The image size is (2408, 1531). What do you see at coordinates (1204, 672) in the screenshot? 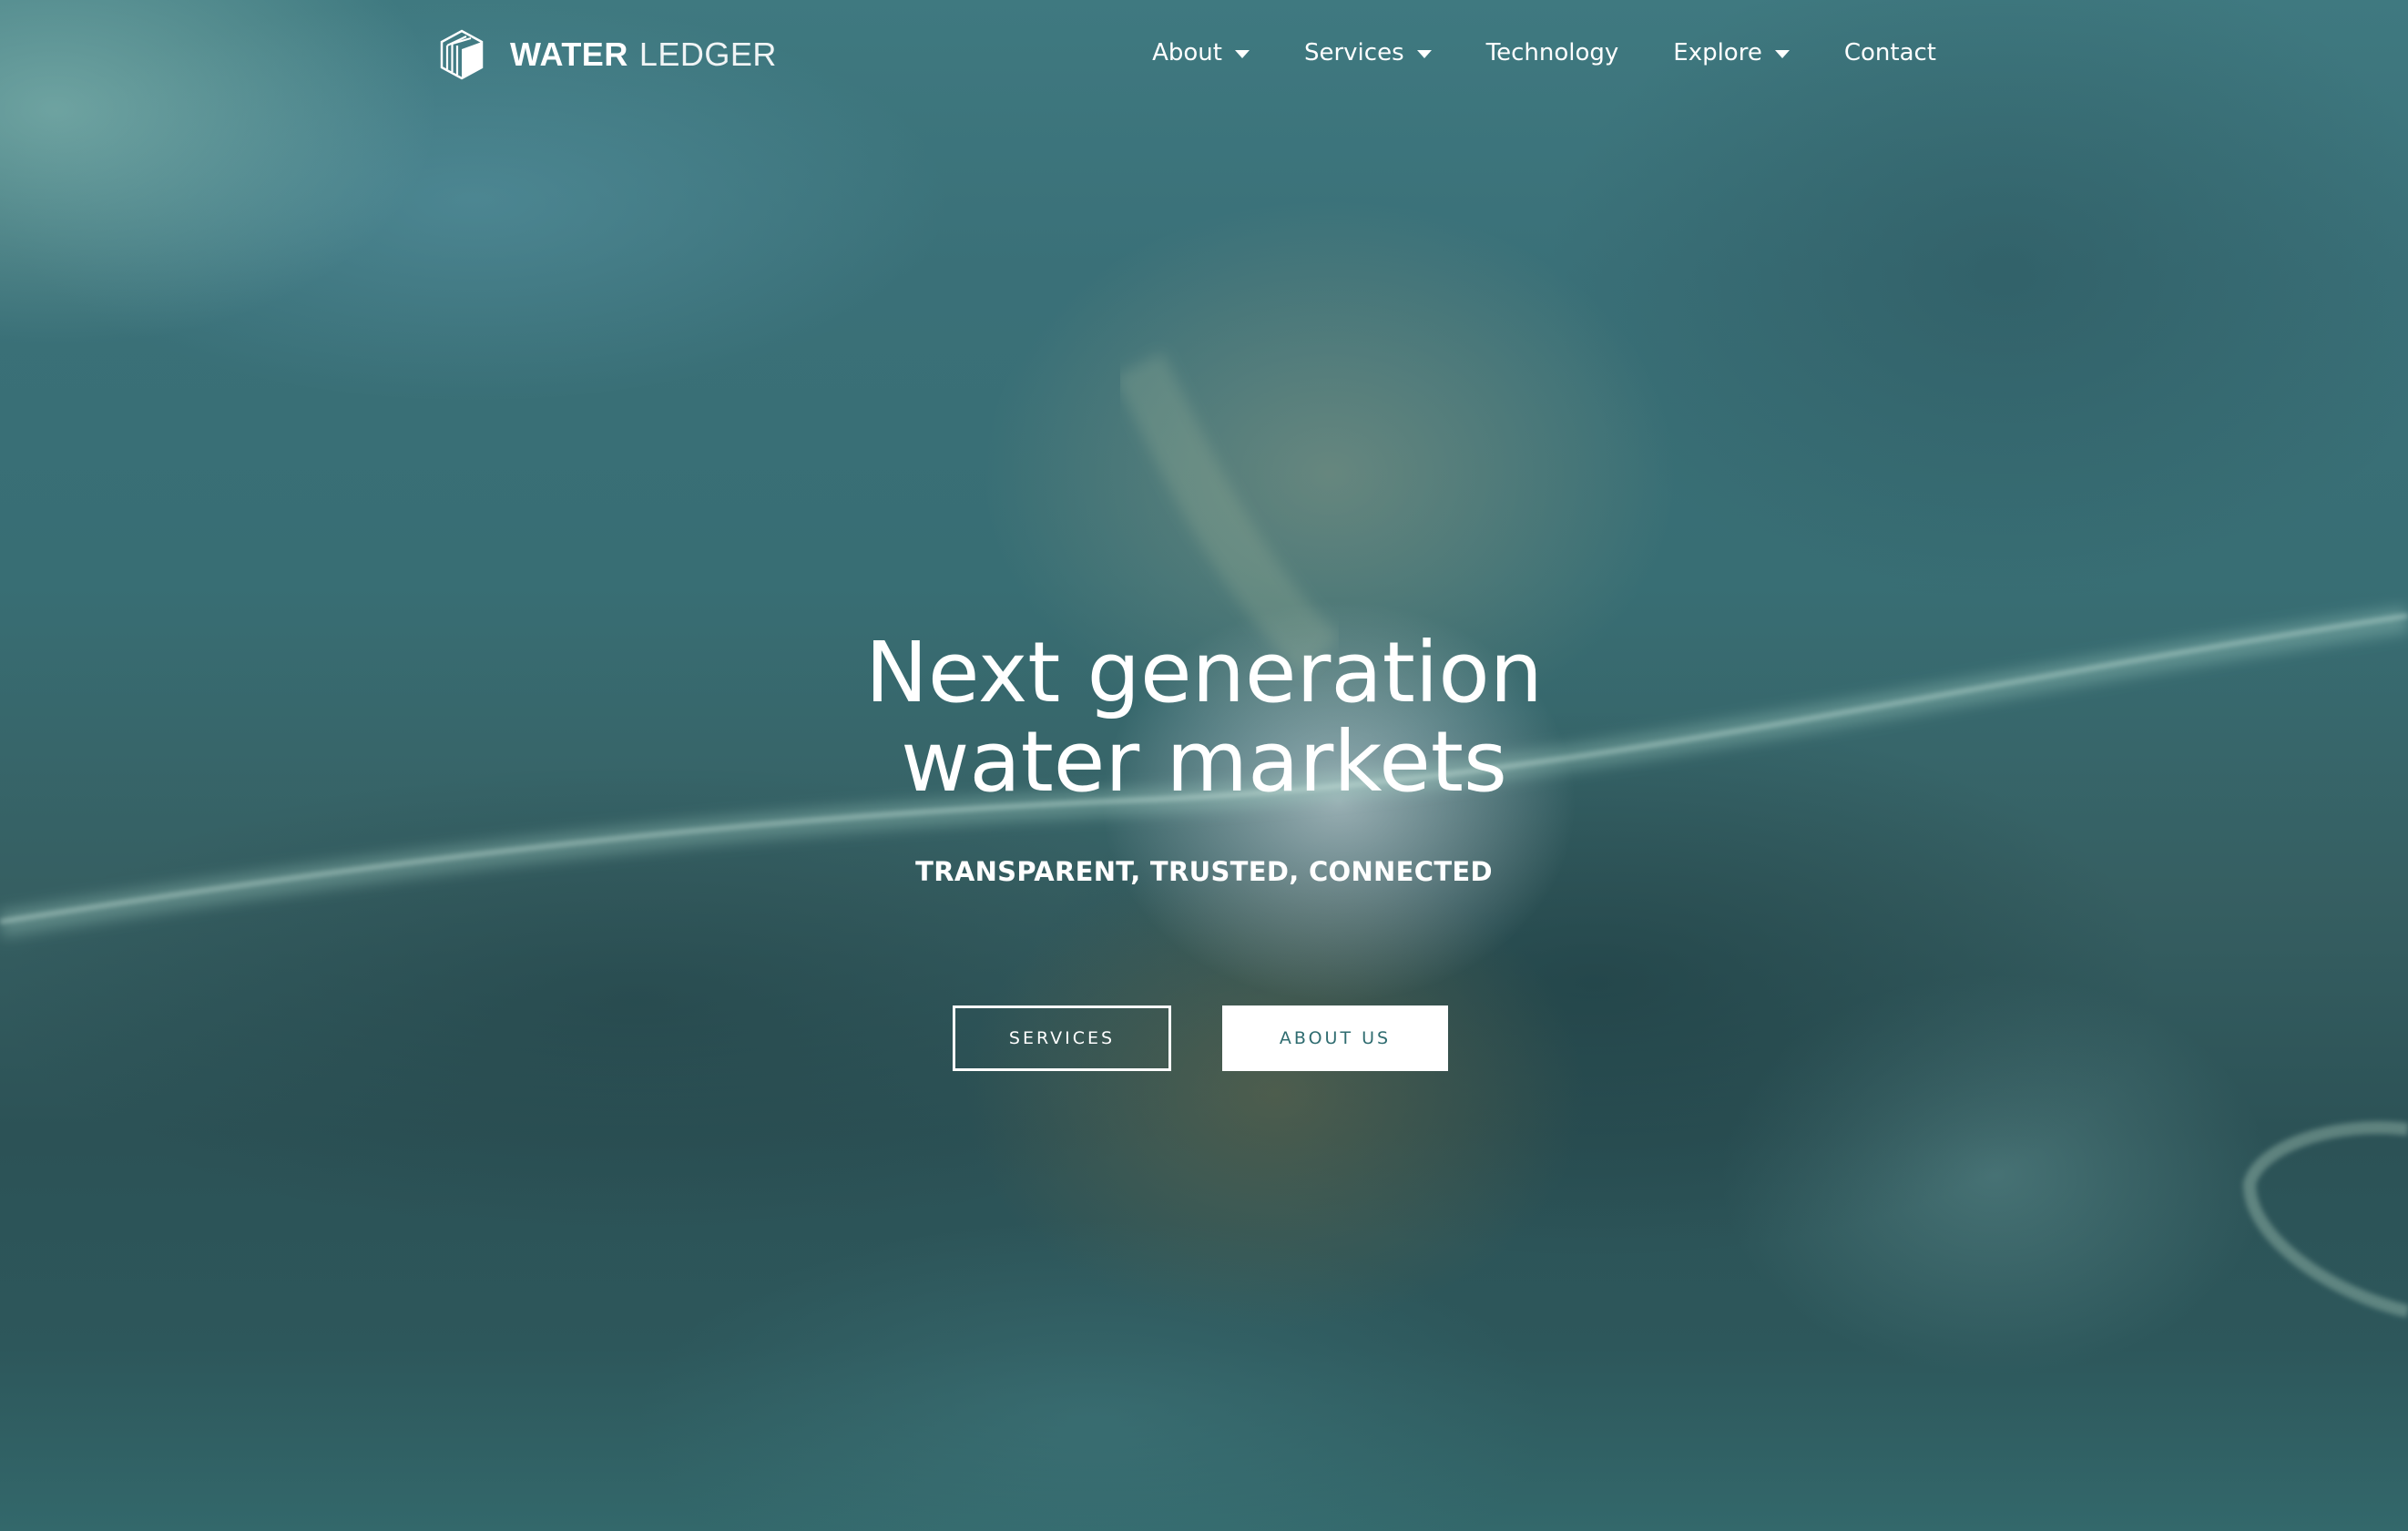
I see `hero-title-line1: Next generation` at bounding box center [1204, 672].